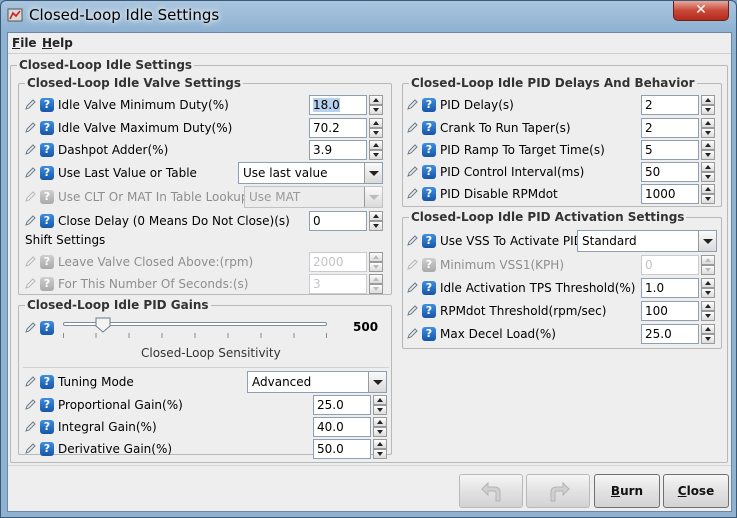 The height and width of the screenshot is (518, 737). What do you see at coordinates (380, 405) in the screenshot?
I see `proportional-spinner` at bounding box center [380, 405].